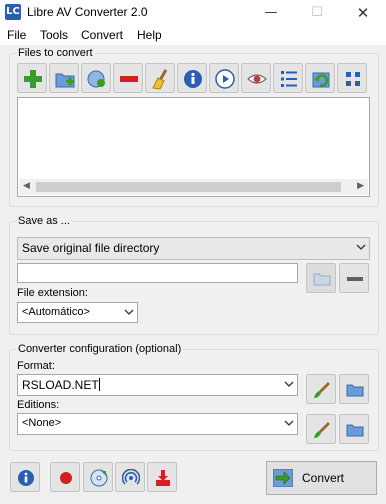 Image resolution: width=386 pixels, height=504 pixels. Describe the element at coordinates (54, 35) in the screenshot. I see `menu-tools: Tools` at that location.